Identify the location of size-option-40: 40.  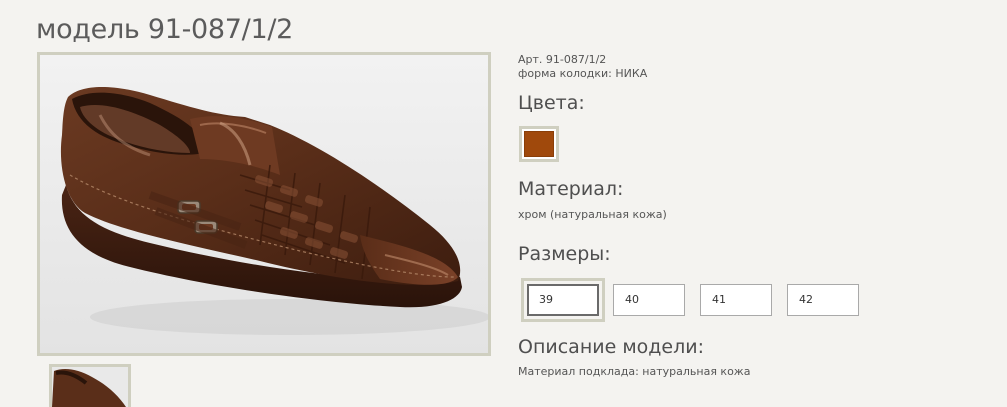
(649, 300).